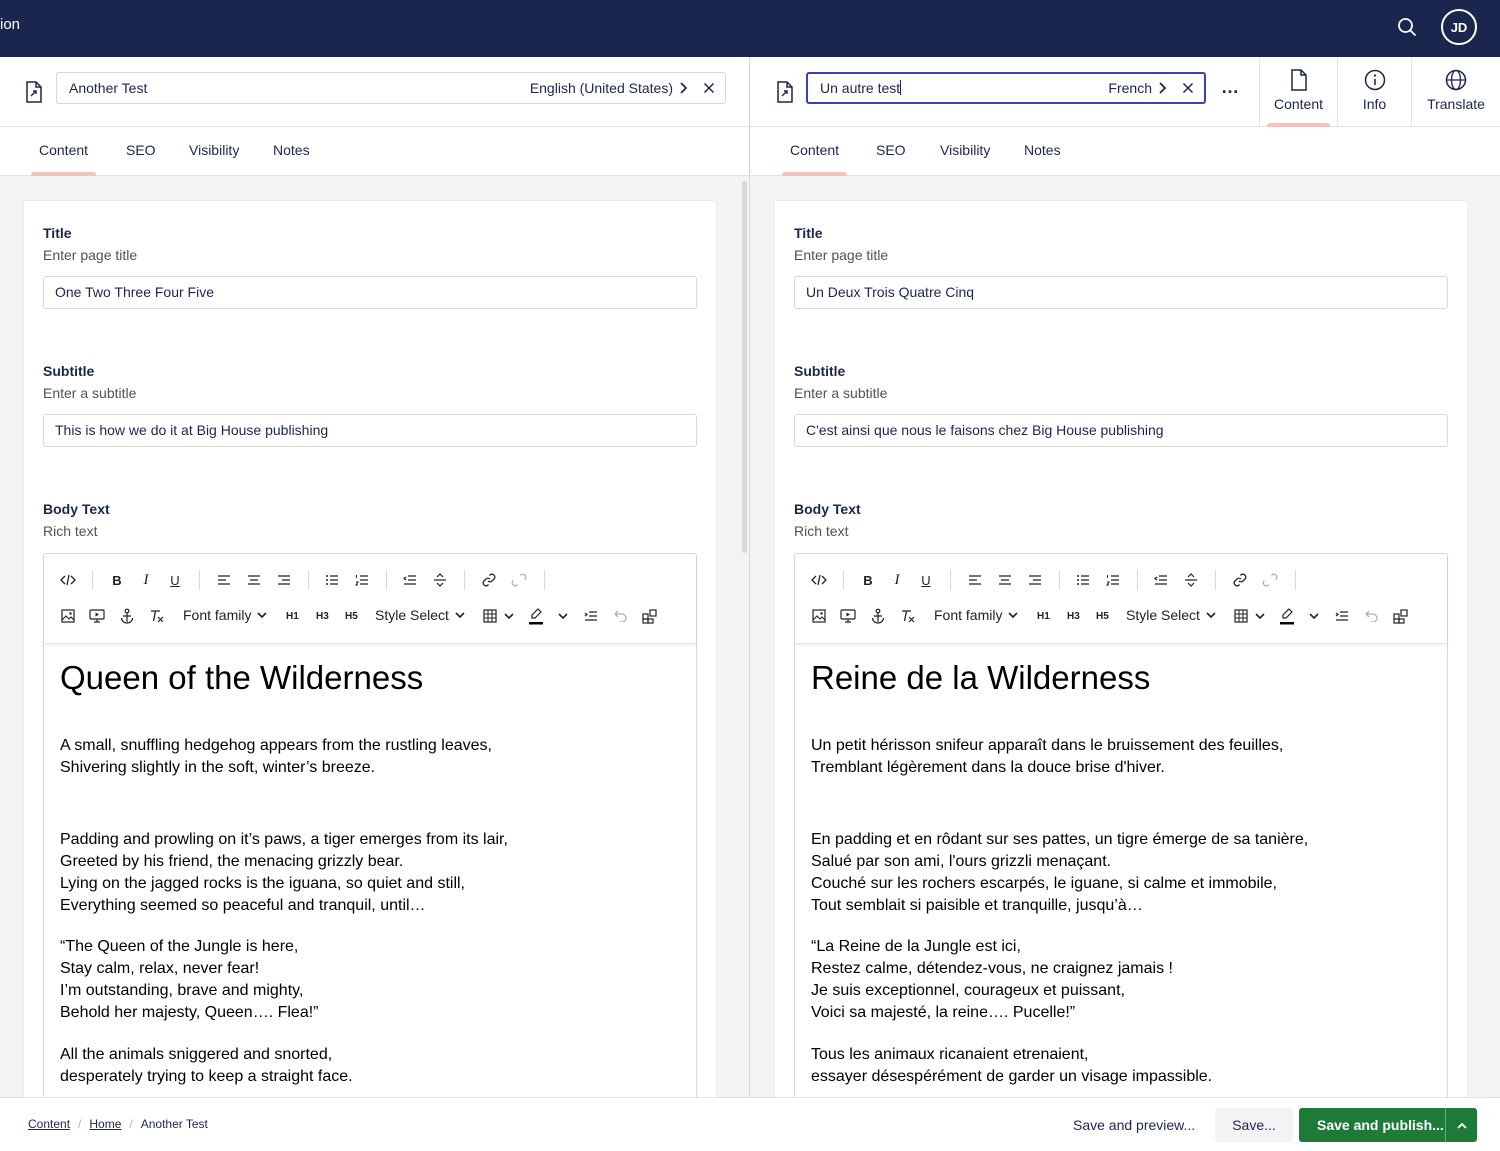 This screenshot has height=1151, width=1500. Describe the element at coordinates (1459, 27) in the screenshot. I see `user-avatar: JD` at that location.